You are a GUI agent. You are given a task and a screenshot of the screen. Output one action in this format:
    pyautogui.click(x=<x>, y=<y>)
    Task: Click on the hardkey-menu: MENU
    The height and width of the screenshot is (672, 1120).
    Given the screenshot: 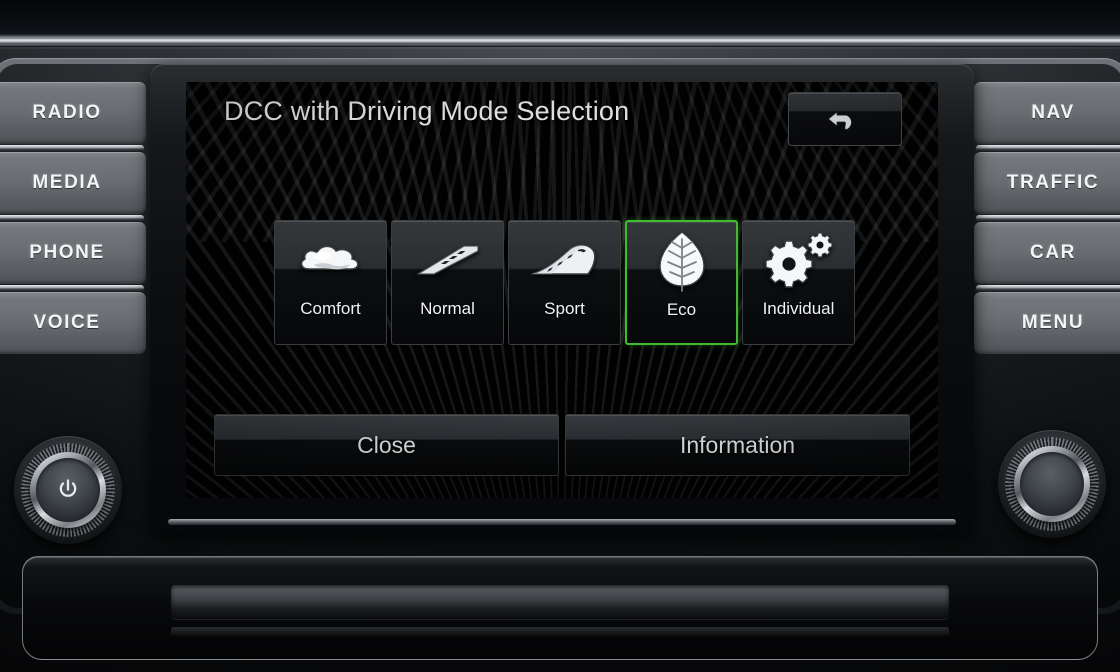 What is the action you would take?
    pyautogui.click(x=1047, y=323)
    